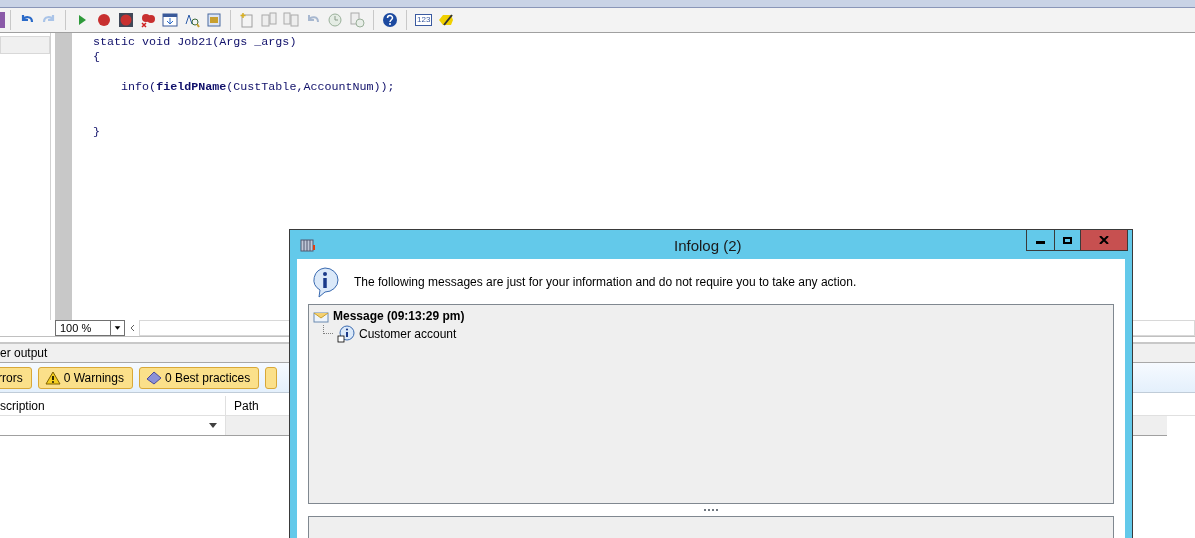 This screenshot has width=1195, height=538. Describe the element at coordinates (153, 377) in the screenshot. I see `book-icon` at that location.